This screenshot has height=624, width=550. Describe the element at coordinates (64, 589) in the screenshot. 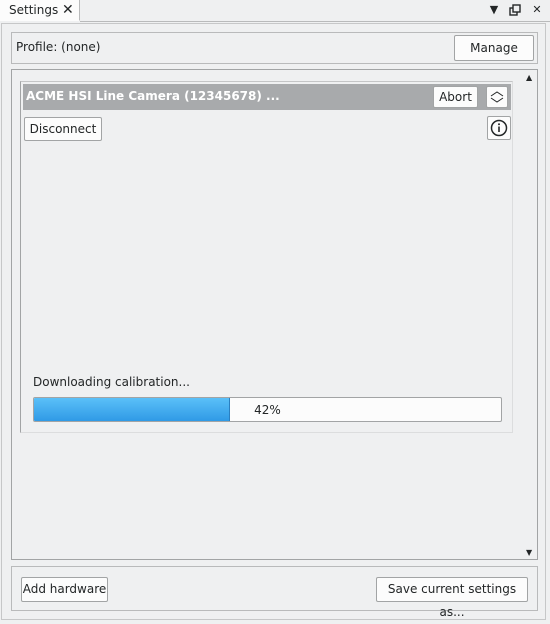

I see `add-hardware-button: Add hardware` at that location.